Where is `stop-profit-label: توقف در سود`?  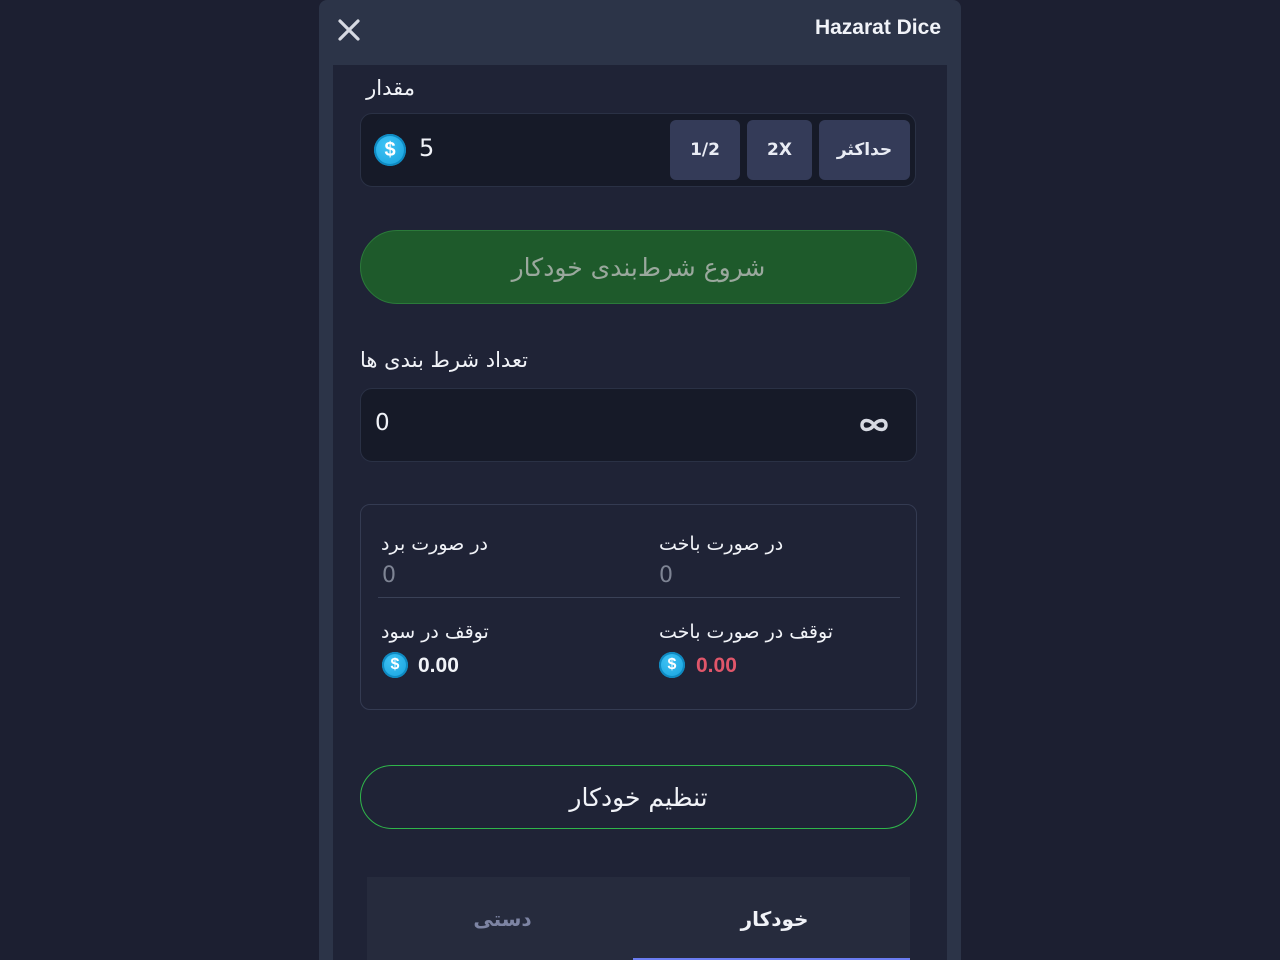
stop-profit-label: توقف در سود is located at coordinates (435, 632).